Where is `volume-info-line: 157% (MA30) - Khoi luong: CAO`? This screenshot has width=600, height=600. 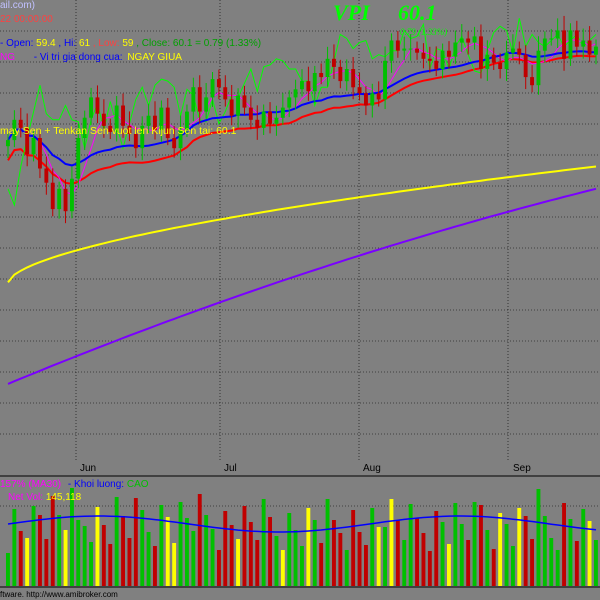
volume-info-line: 157% (MA30) - Khoi luong: CAO is located at coordinates (74, 485).